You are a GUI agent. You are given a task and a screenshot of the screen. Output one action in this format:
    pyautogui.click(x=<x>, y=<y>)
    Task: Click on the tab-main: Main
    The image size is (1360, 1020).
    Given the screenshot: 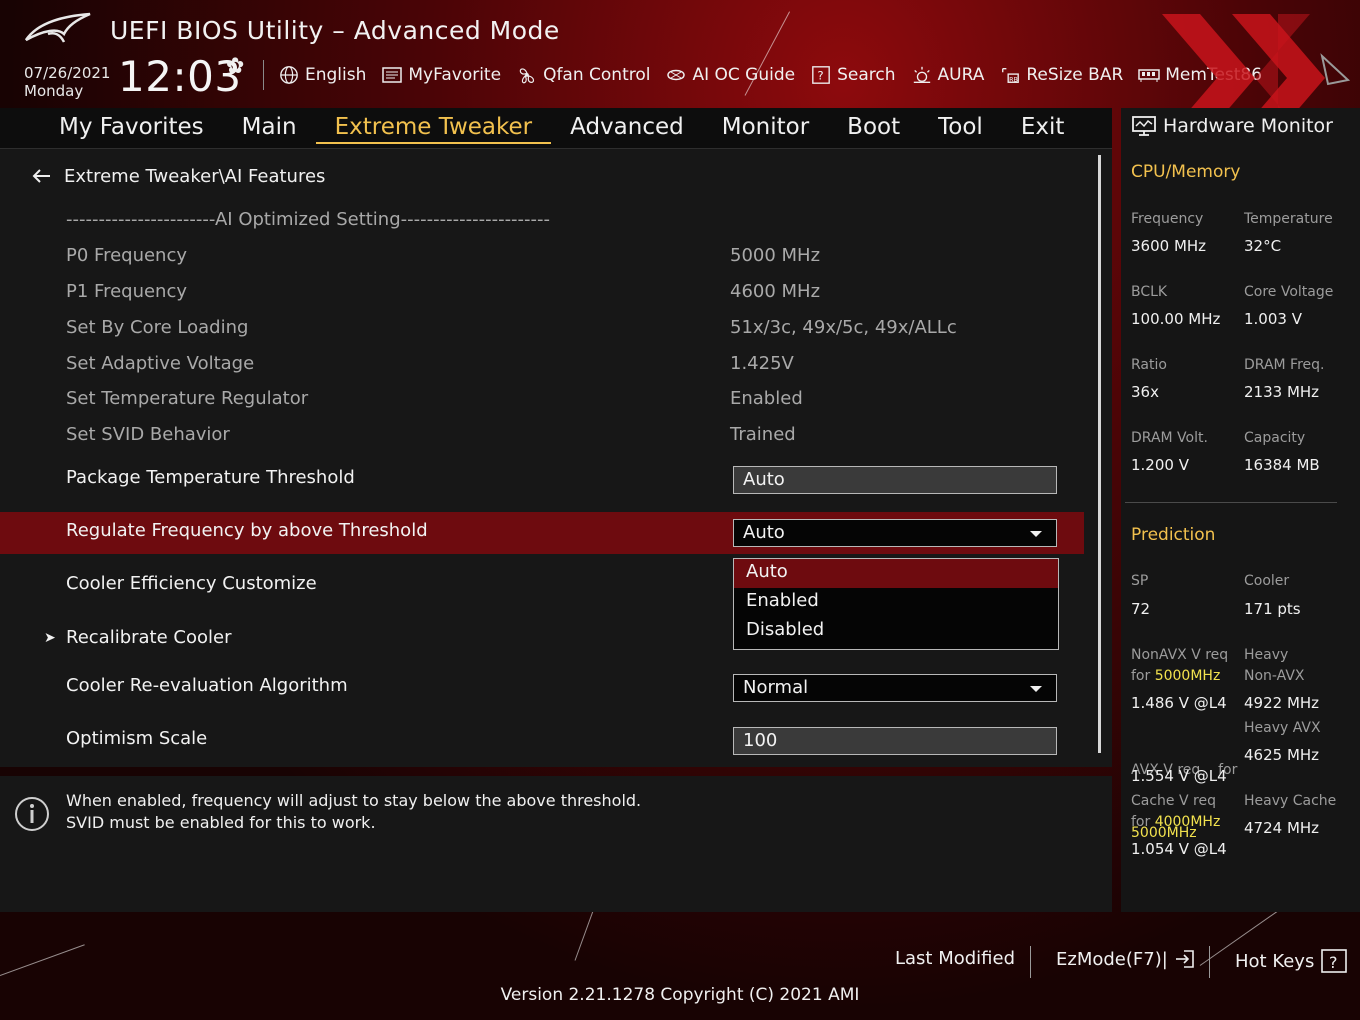 What is the action you would take?
    pyautogui.click(x=269, y=129)
    